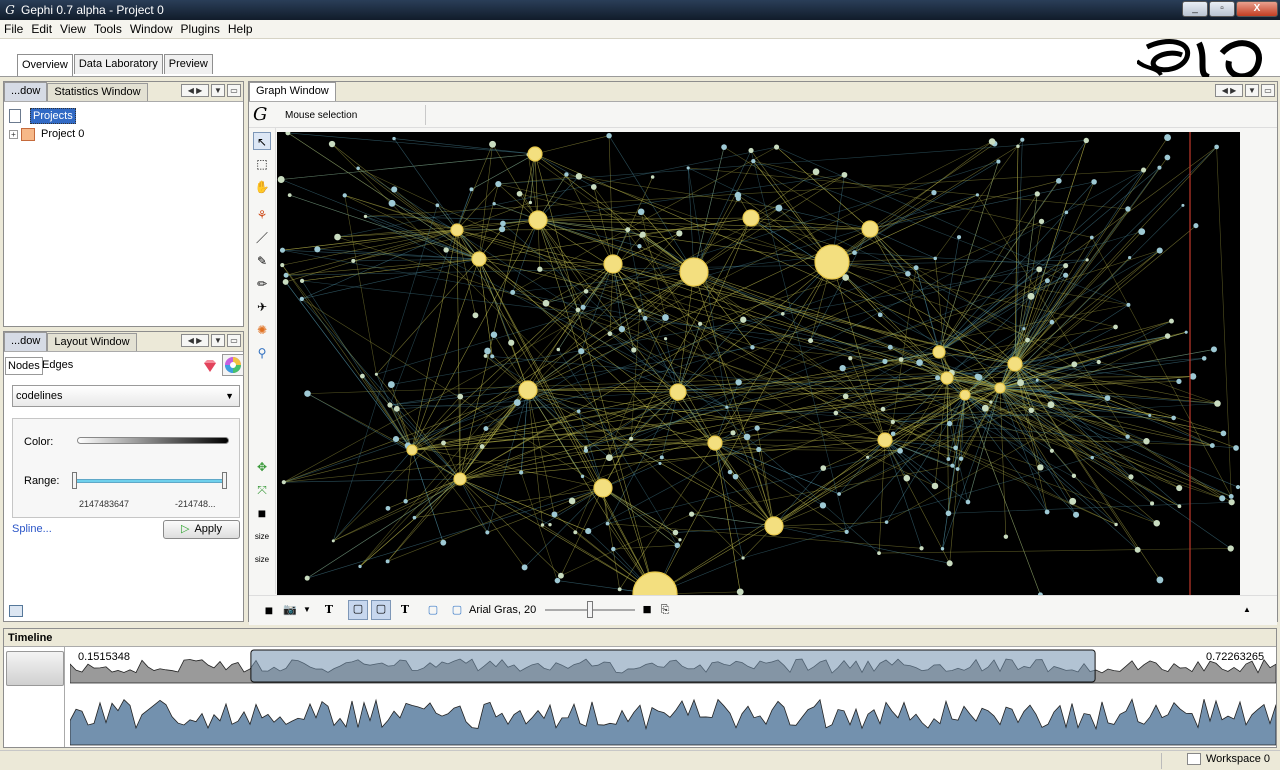 Image resolution: width=1280 pixels, height=770 pixels. I want to click on range-slider-low-thumb, so click(74, 480).